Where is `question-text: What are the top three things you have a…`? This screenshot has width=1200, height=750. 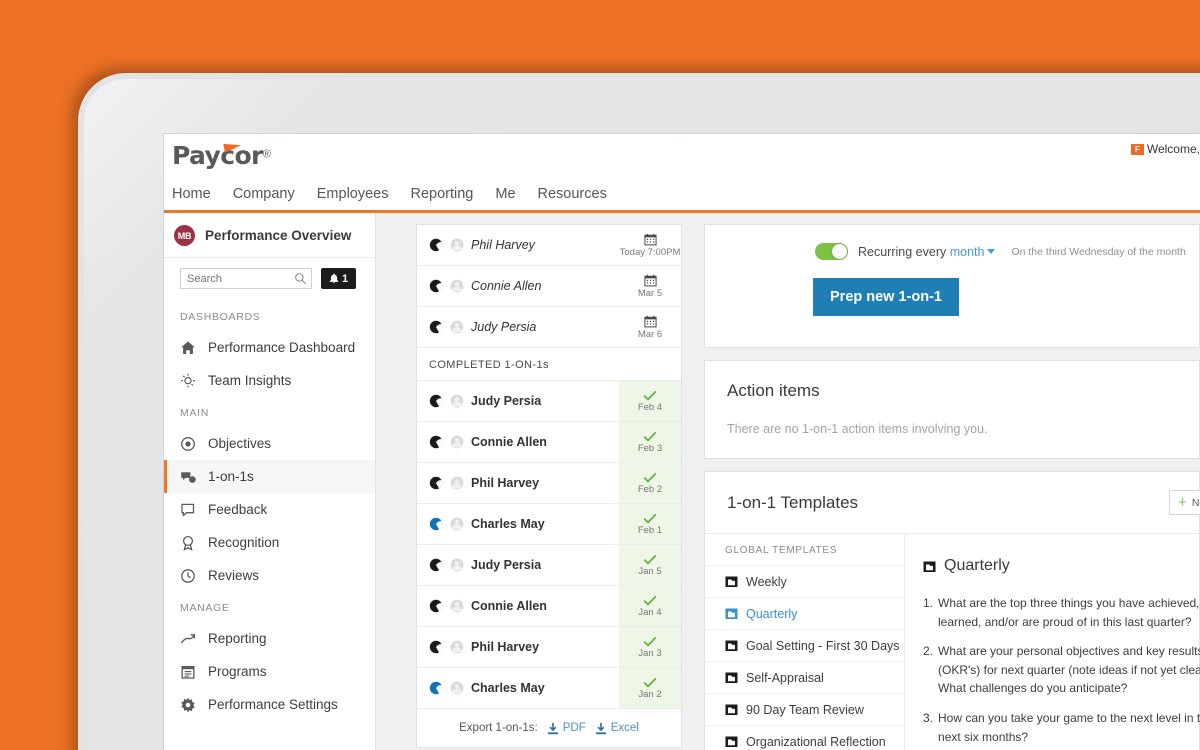
question-text: What are the top three things you have a… is located at coordinates (1069, 612).